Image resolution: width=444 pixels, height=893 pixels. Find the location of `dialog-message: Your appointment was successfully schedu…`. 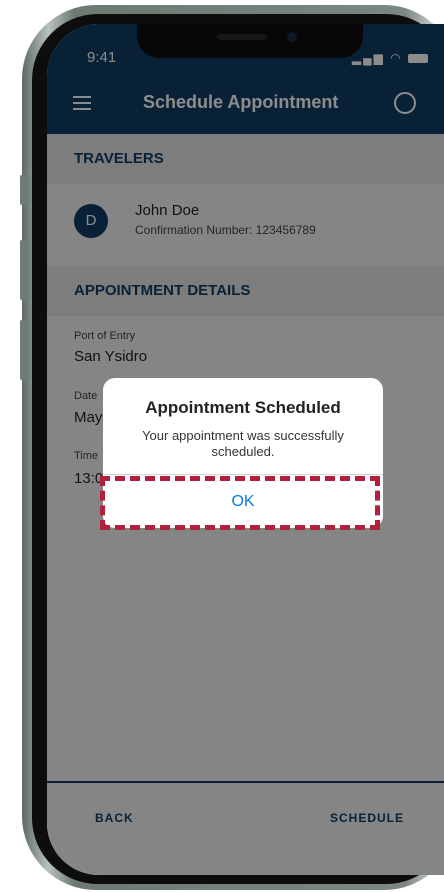

dialog-message: Your appointment was successfully schedu… is located at coordinates (243, 443).